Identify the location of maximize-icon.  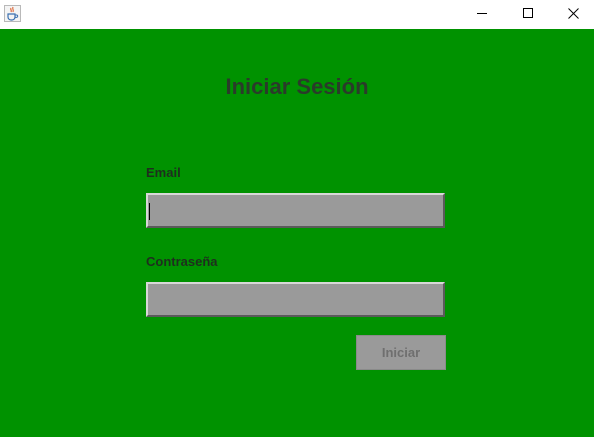
(528, 15).